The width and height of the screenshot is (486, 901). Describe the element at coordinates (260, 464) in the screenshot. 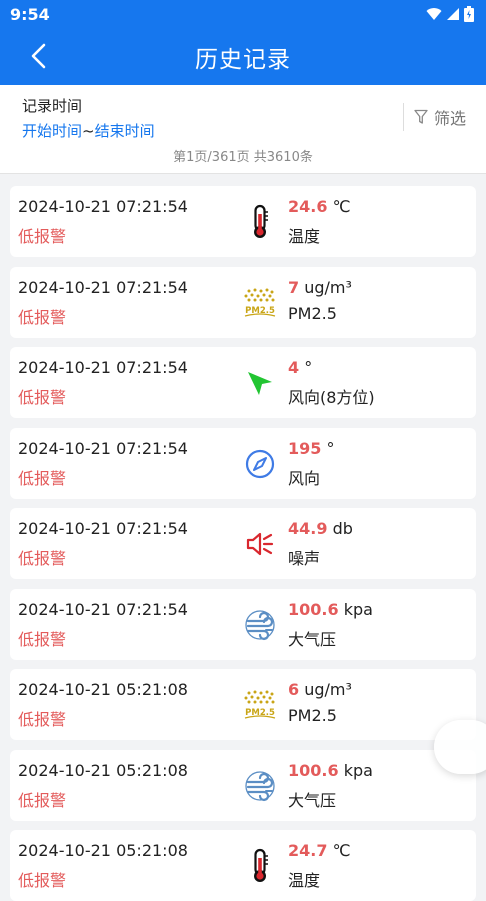

I see `compass-icon` at that location.